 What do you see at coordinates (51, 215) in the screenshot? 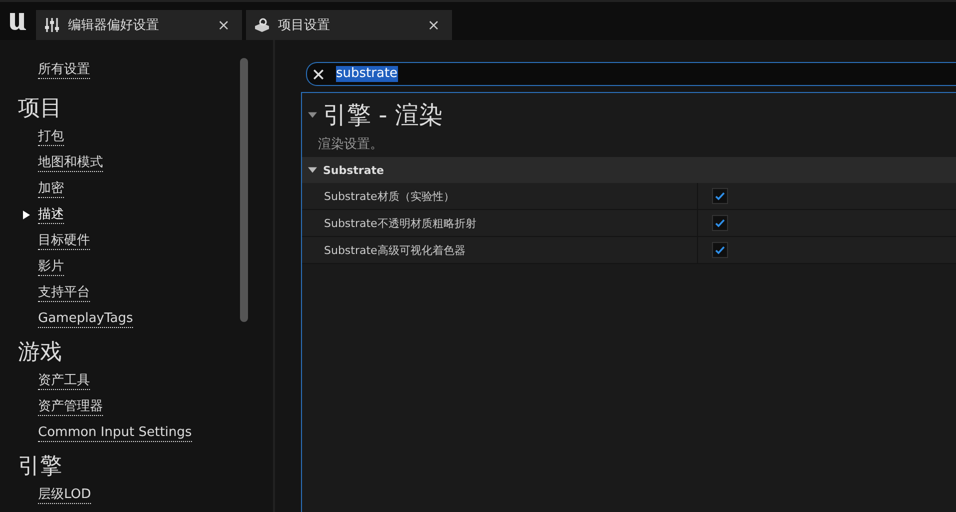
I see `sidebar-link: 描述` at bounding box center [51, 215].